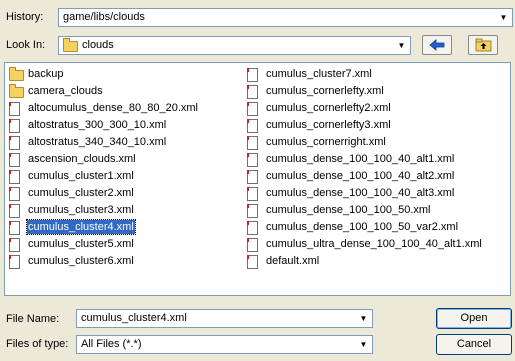 This screenshot has width=515, height=361. I want to click on list-item-label: cumulus_cluster6.xml, so click(81, 261).